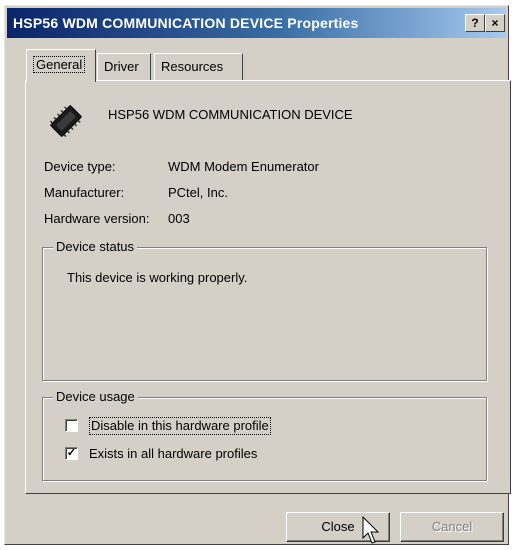 The width and height of the screenshot is (512, 550). Describe the element at coordinates (371, 530) in the screenshot. I see `mouse-pointer-icon` at that location.